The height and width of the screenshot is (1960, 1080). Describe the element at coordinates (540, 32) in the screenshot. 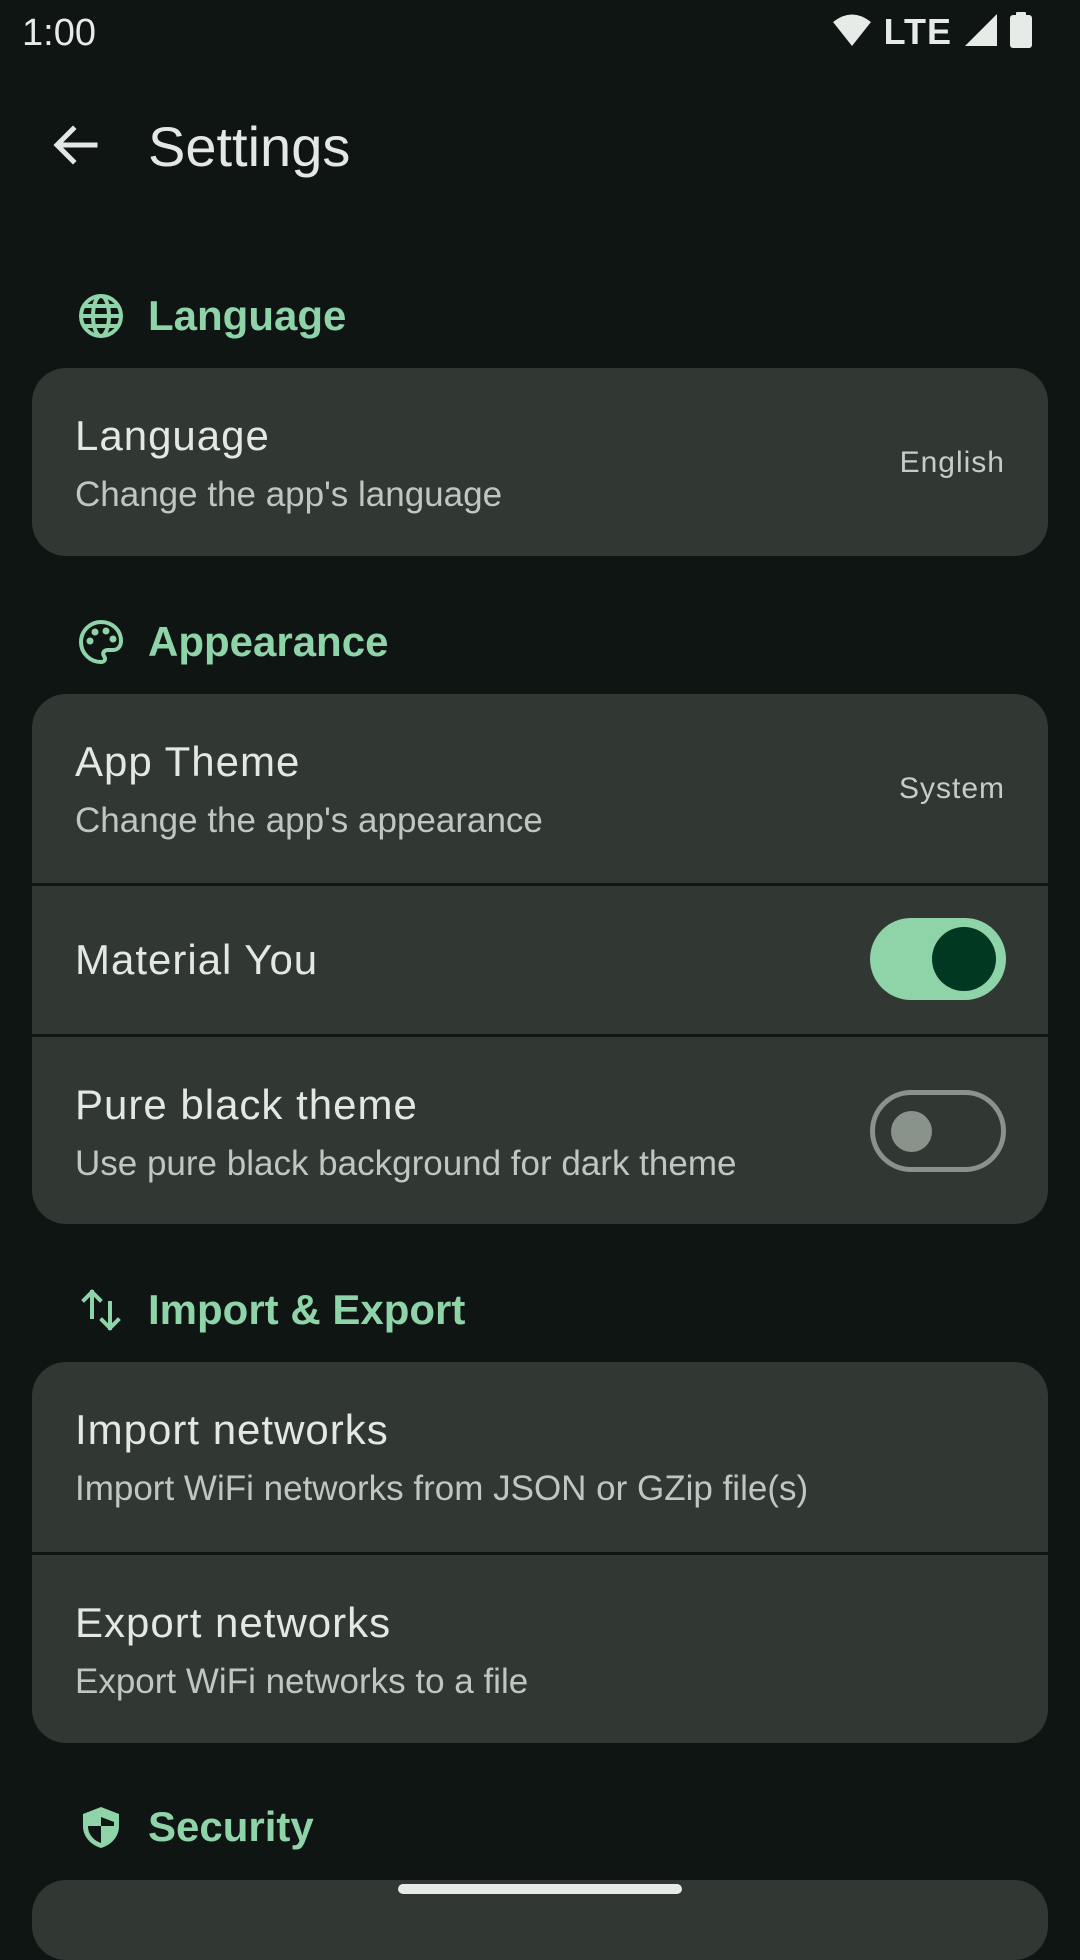

I see `status-bar: 1:00 LTE` at that location.